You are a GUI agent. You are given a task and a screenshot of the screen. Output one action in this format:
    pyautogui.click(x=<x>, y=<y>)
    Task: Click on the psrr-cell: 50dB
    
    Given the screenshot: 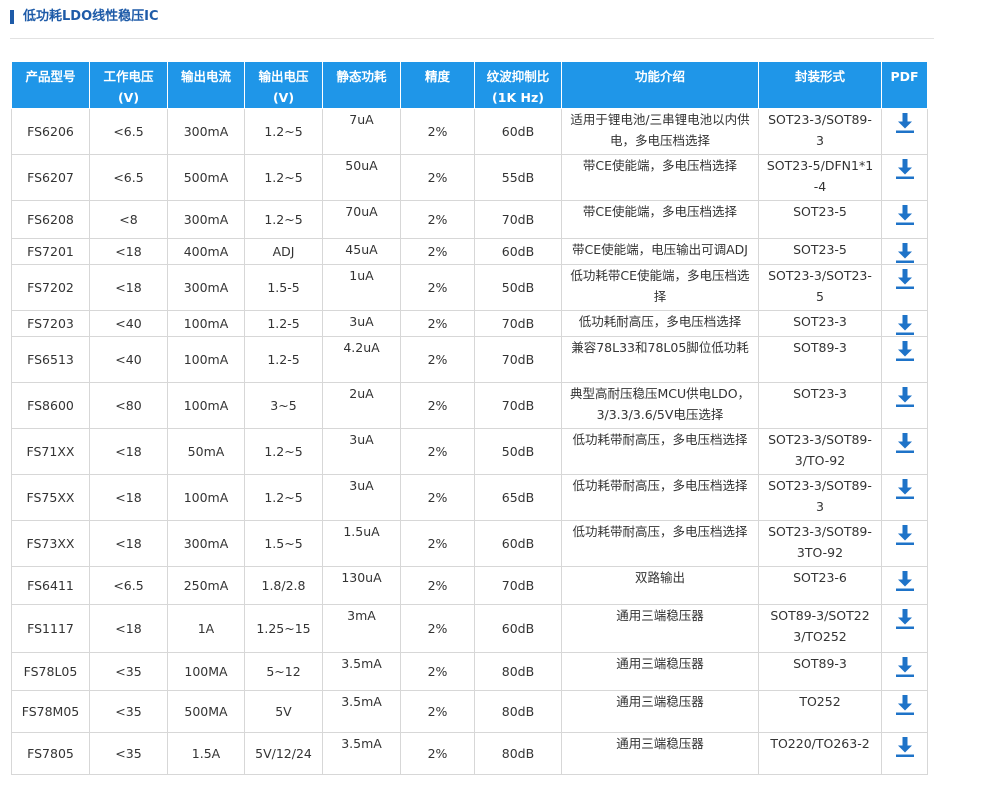 What is the action you would take?
    pyautogui.click(x=518, y=451)
    